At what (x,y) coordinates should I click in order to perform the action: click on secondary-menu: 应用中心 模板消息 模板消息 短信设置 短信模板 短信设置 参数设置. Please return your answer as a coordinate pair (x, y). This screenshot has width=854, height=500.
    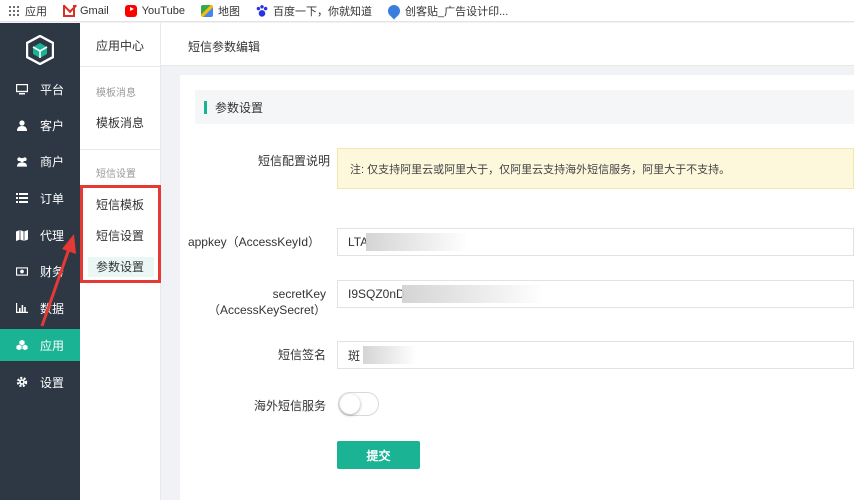
    Looking at the image, I should click on (120, 261).